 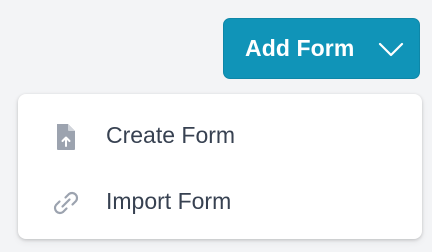 What do you see at coordinates (66, 137) in the screenshot?
I see `file-upload-icon` at bounding box center [66, 137].